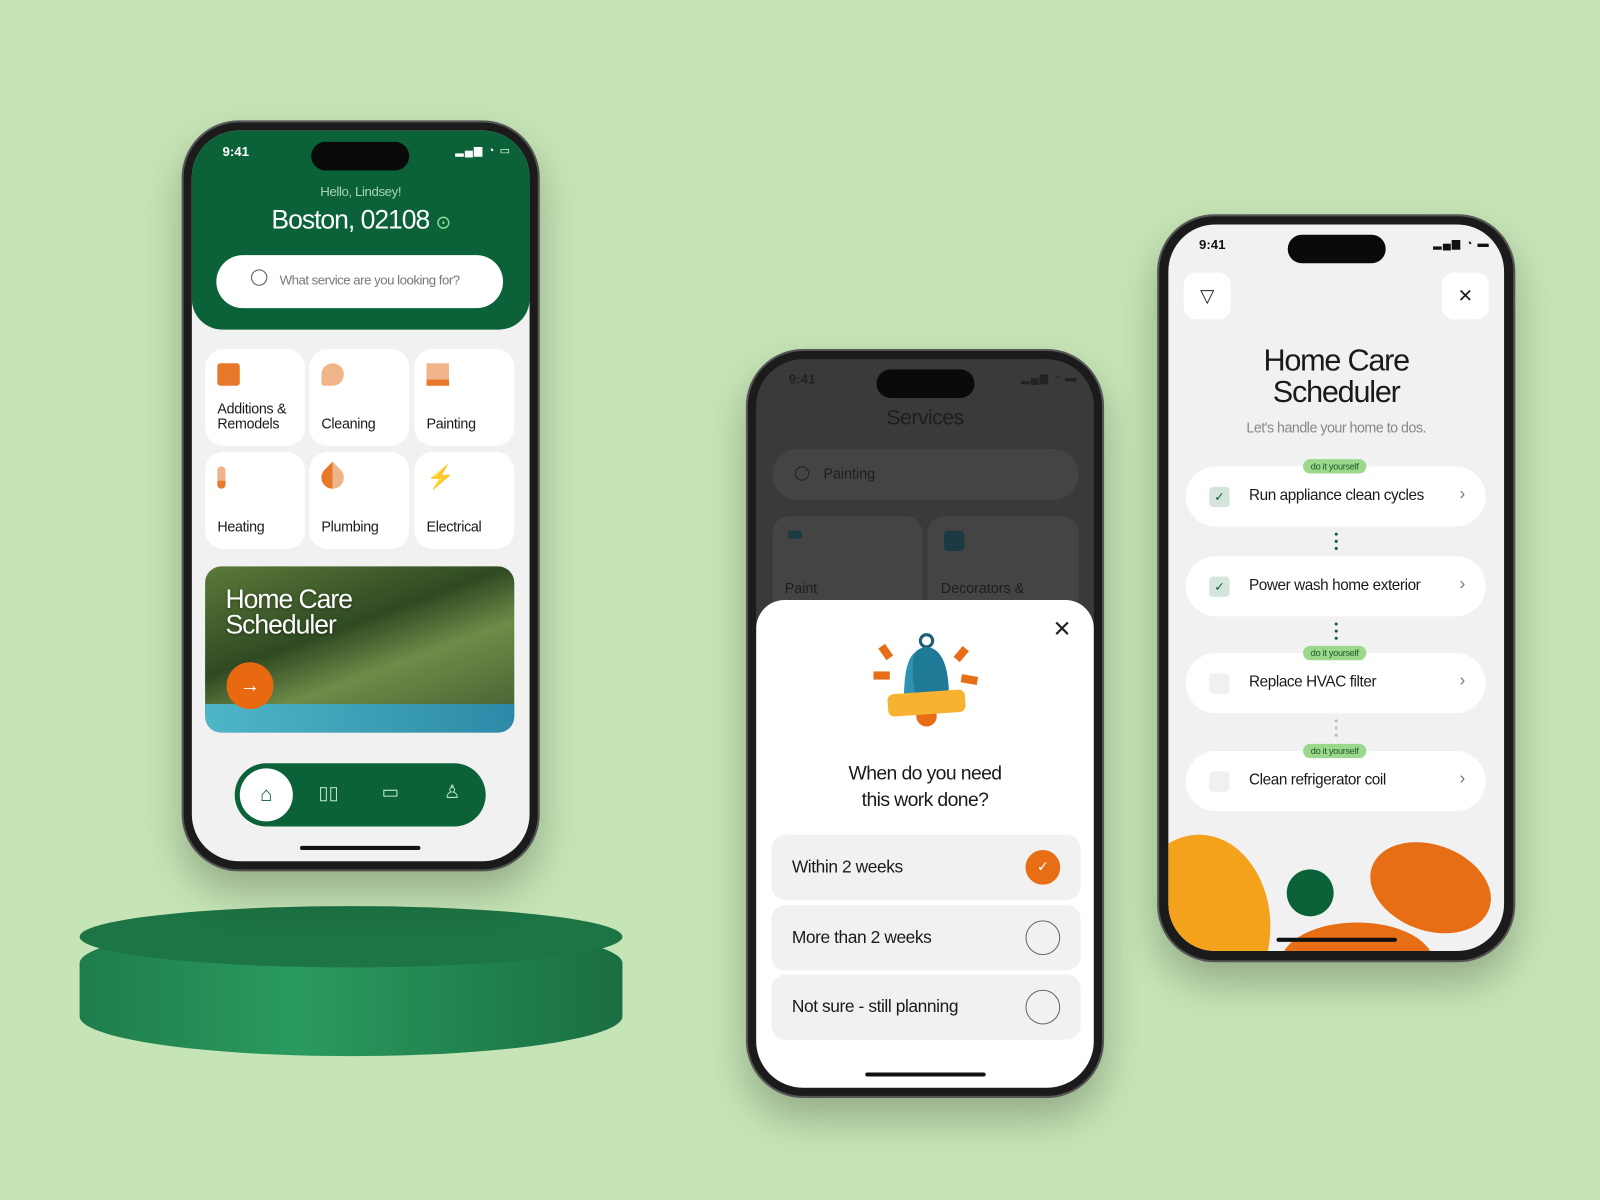 The image size is (1600, 1200). What do you see at coordinates (861, 937) in the screenshot?
I see `option-label: More than 2 weeks` at bounding box center [861, 937].